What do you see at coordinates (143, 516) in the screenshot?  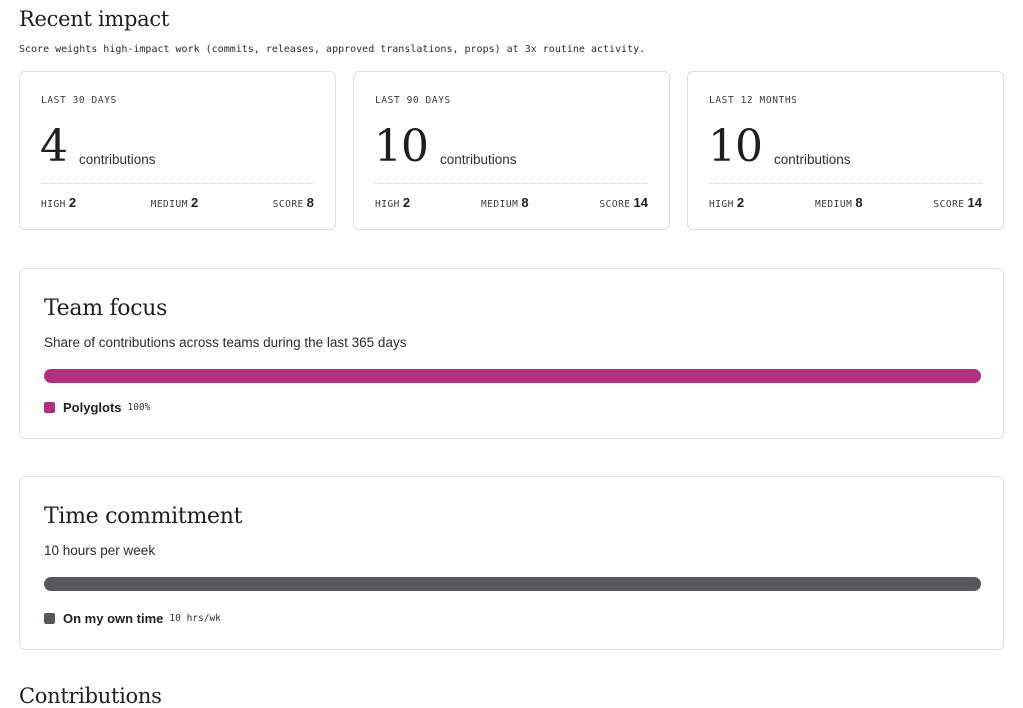 I see `time-commitment-title: Time commitment` at bounding box center [143, 516].